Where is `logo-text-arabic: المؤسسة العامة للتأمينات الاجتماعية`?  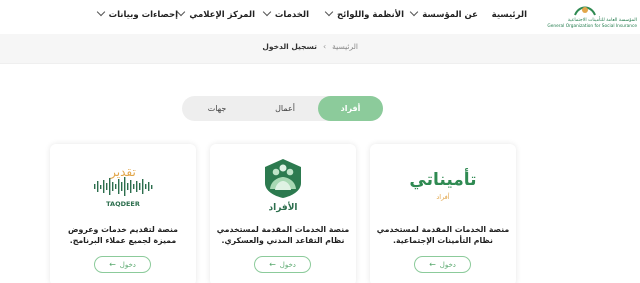 logo-text-arabic: المؤسسة العامة للتأمينات الاجتماعية is located at coordinates (602, 20).